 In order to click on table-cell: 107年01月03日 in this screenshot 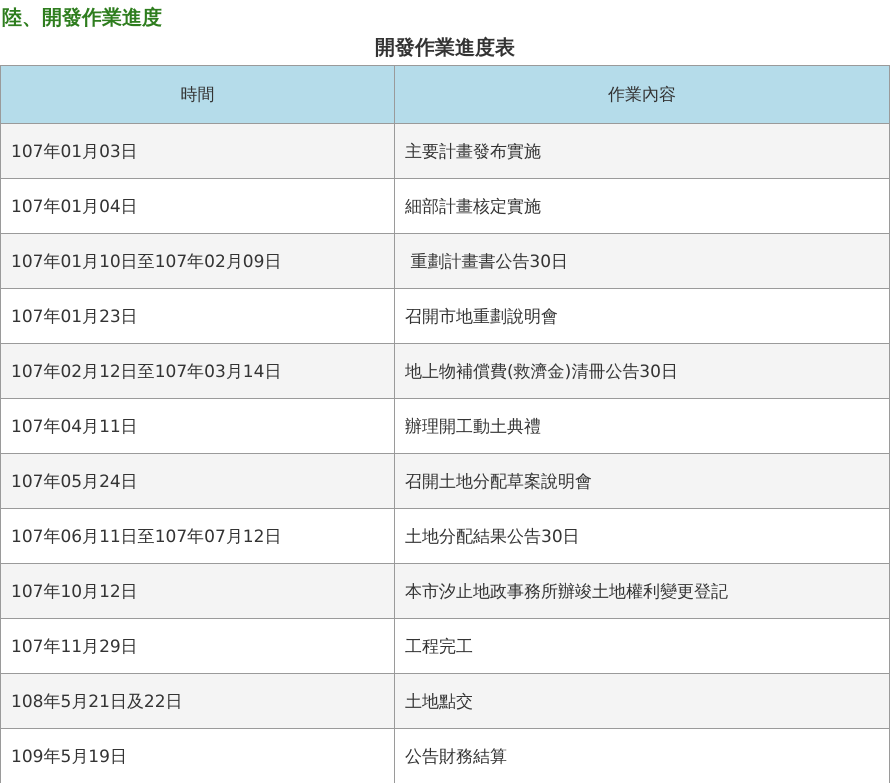, I will do `click(197, 151)`.